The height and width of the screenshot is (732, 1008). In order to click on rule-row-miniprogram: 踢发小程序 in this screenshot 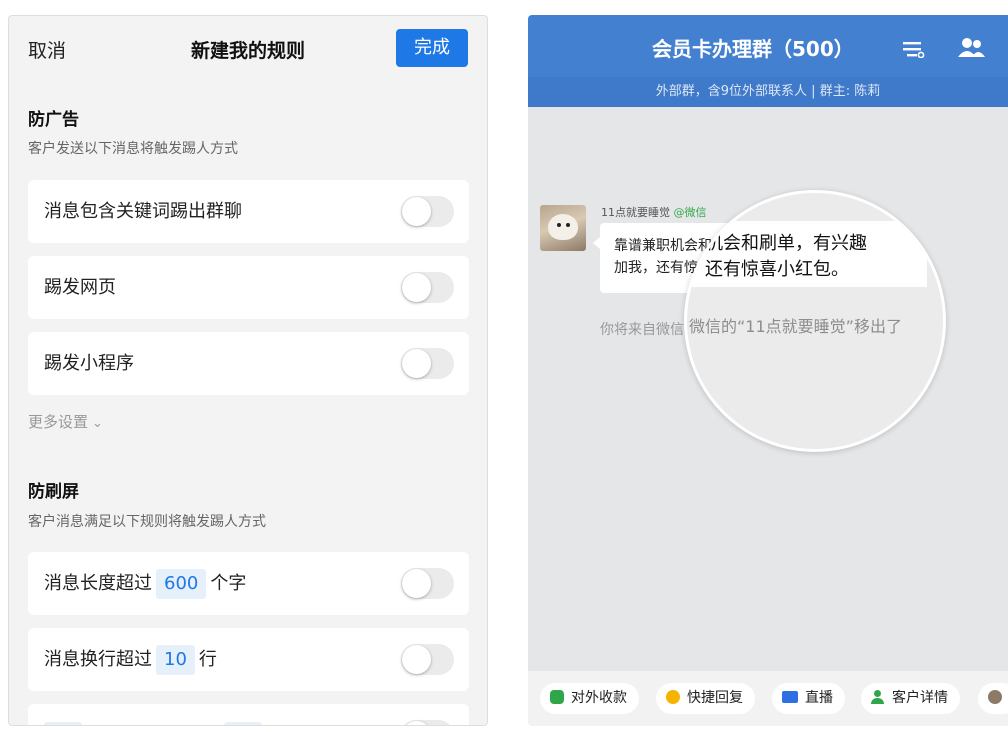, I will do `click(248, 363)`.